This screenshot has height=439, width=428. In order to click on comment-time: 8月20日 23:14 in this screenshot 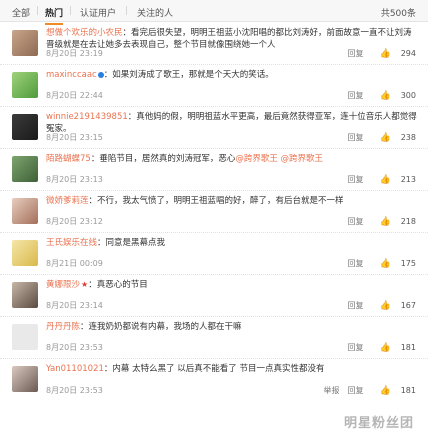, I will do `click(74, 305)`.